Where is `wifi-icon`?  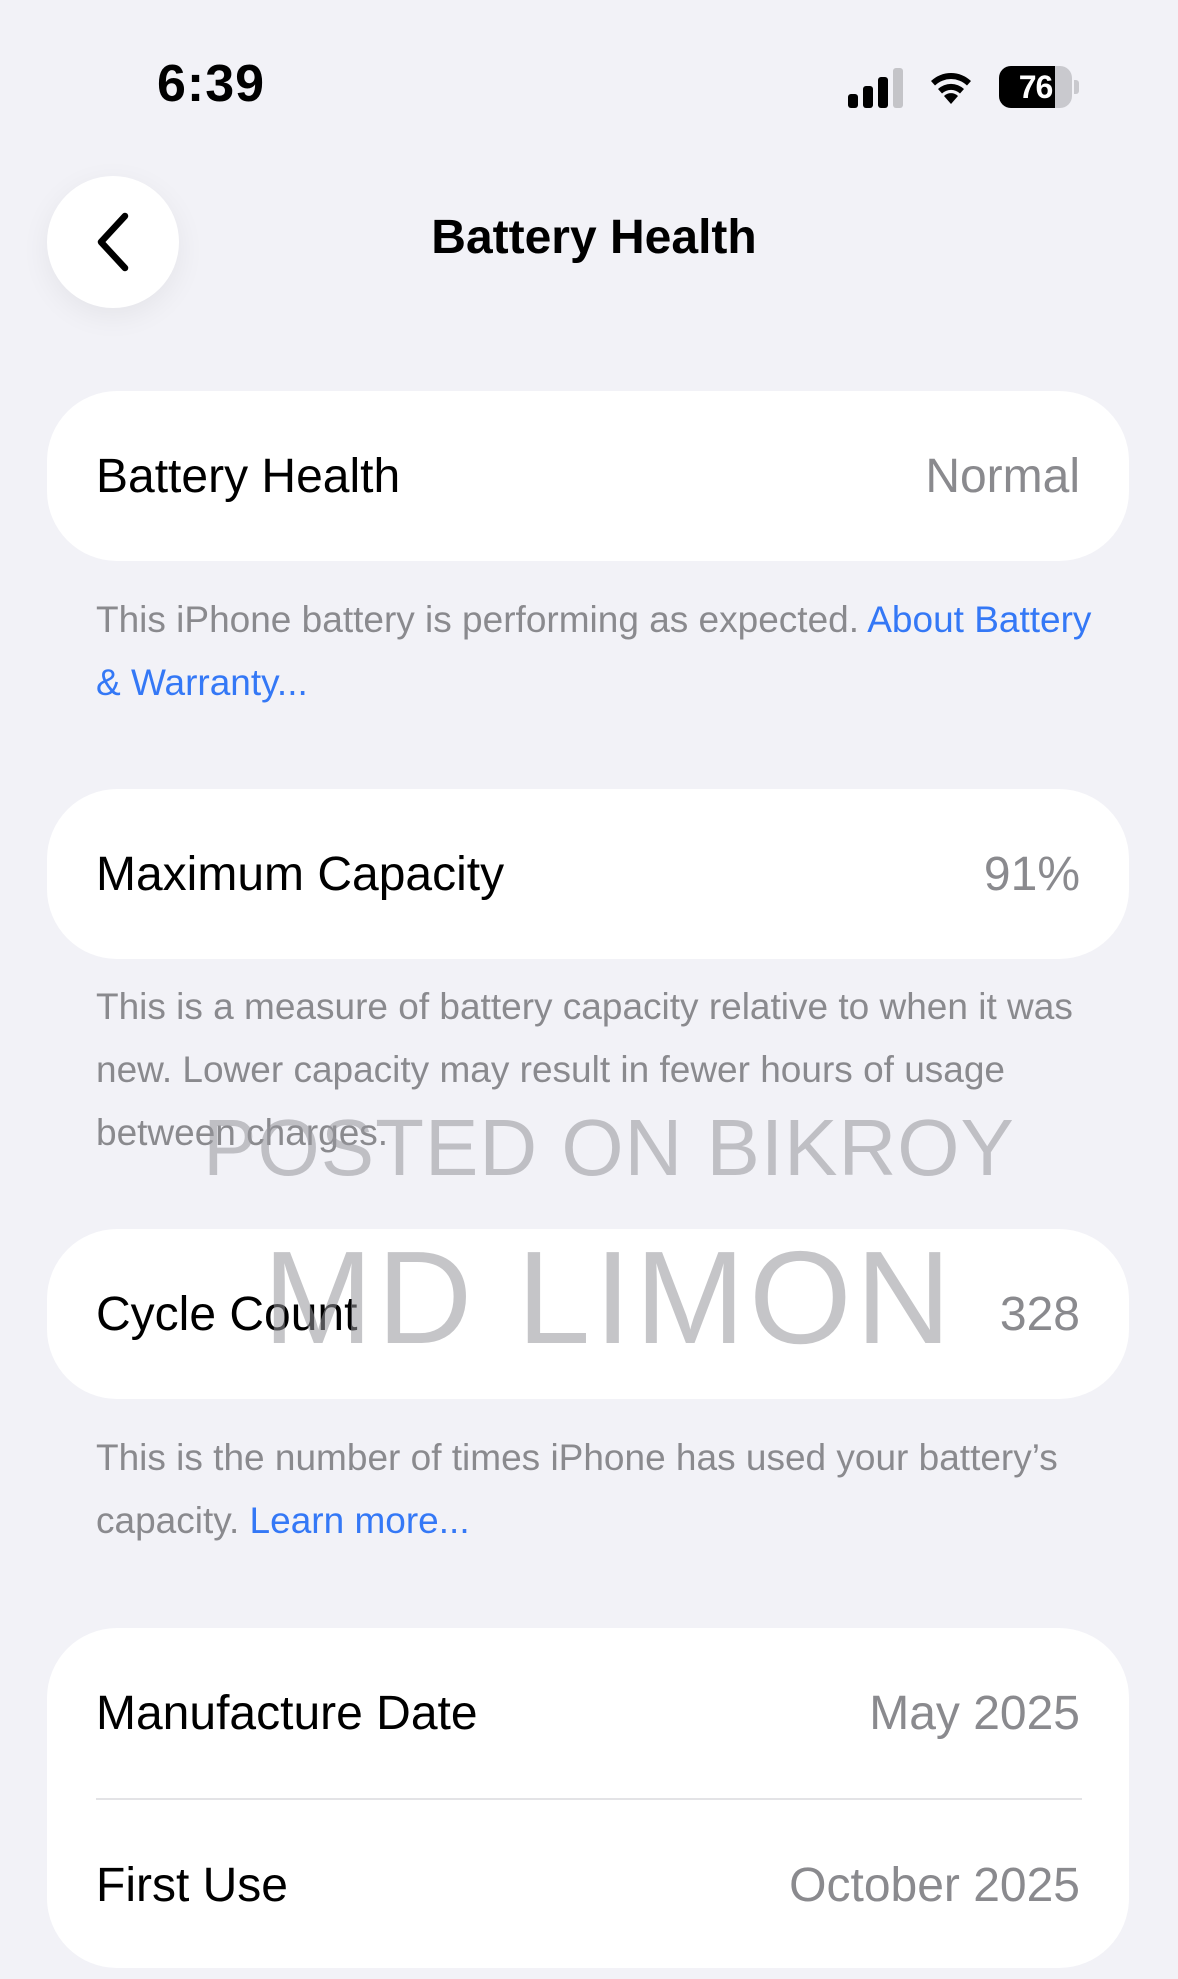
wifi-icon is located at coordinates (951, 87).